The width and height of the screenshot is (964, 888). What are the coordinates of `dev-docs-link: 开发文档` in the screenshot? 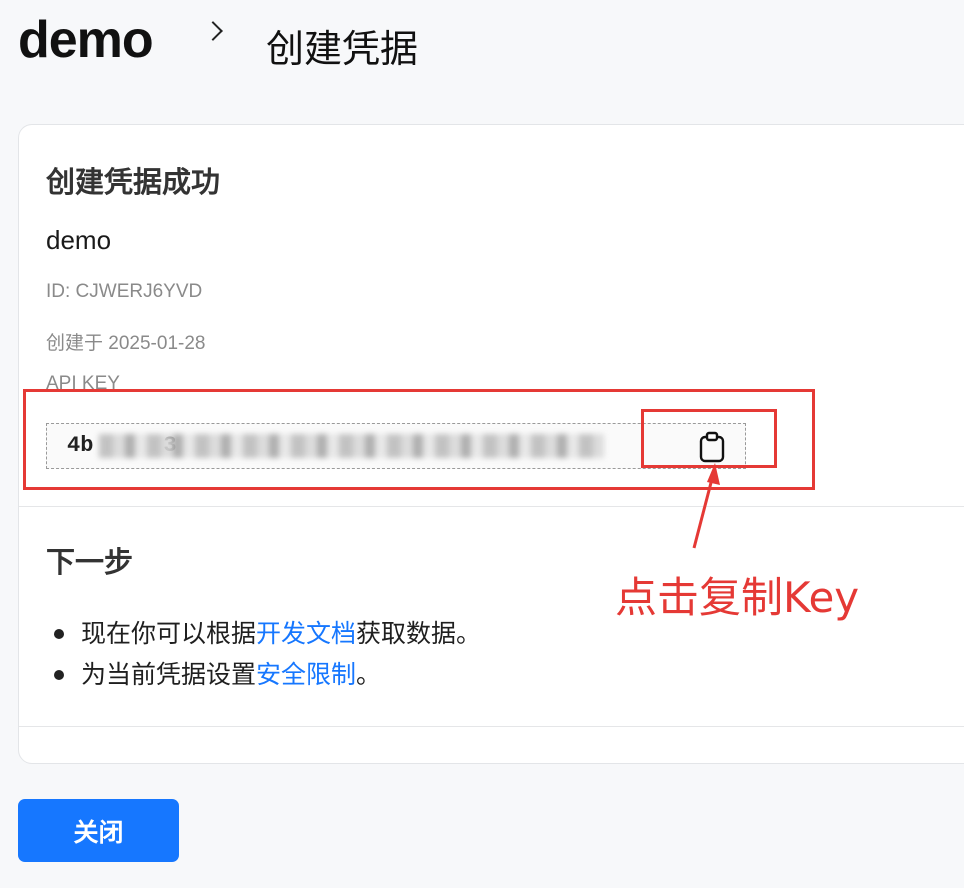 It's located at (306, 633).